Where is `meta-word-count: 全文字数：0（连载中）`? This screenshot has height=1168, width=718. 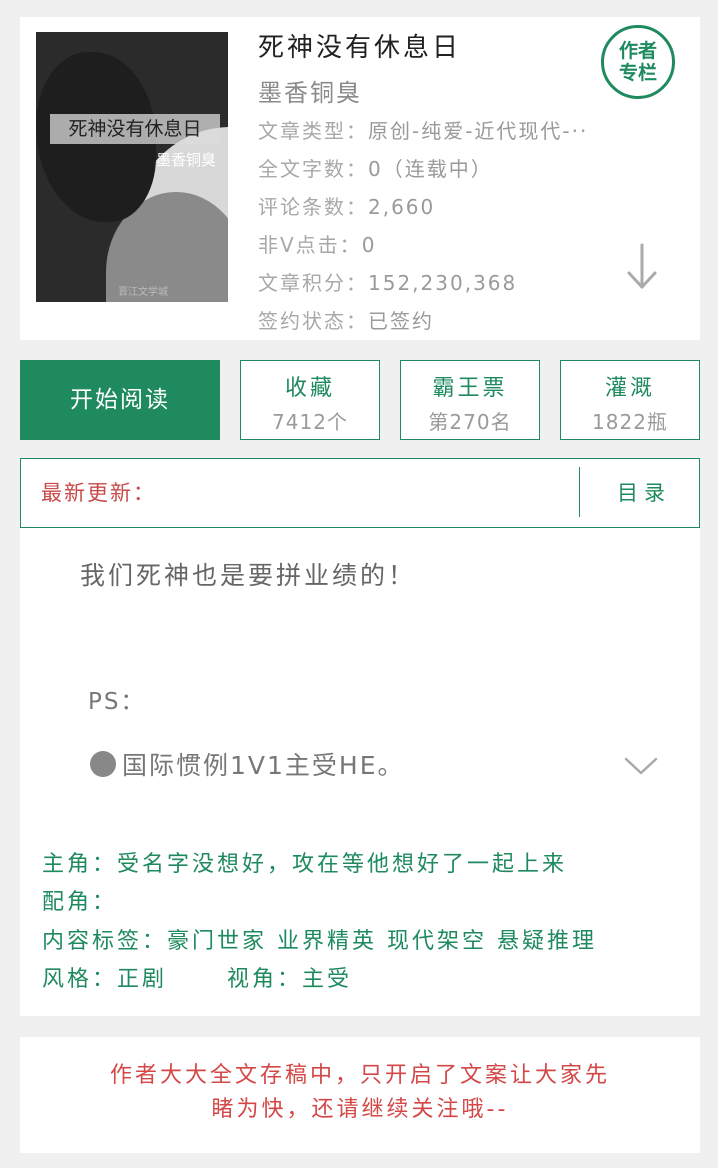 meta-word-count: 全文字数：0（连载中） is located at coordinates (375, 167).